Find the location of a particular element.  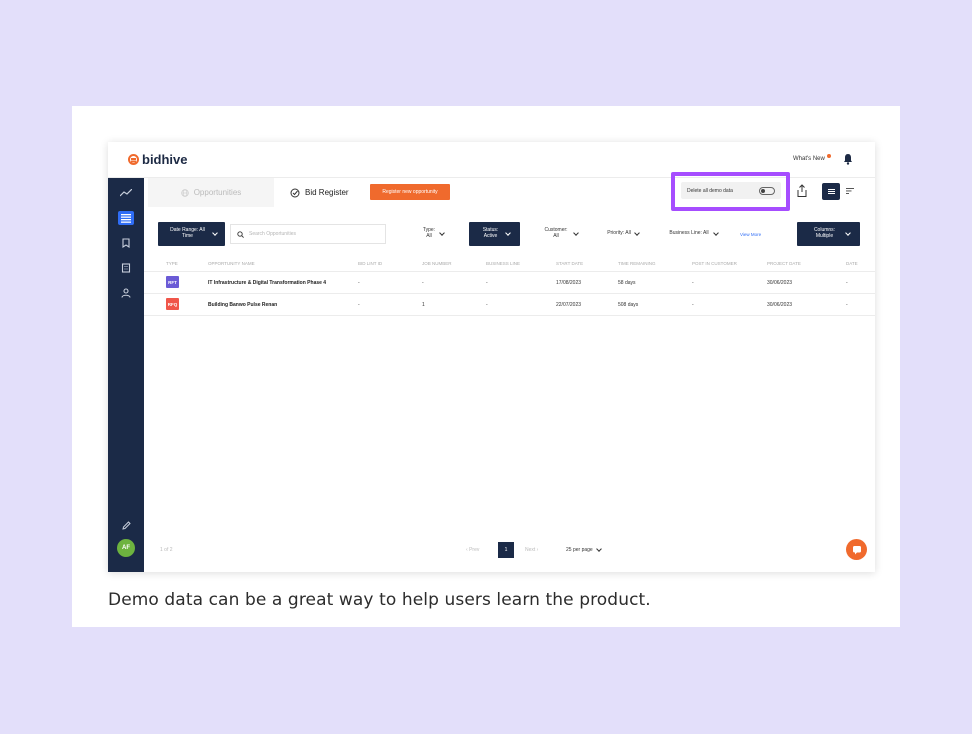

column-header: Business Line is located at coordinates (503, 263).